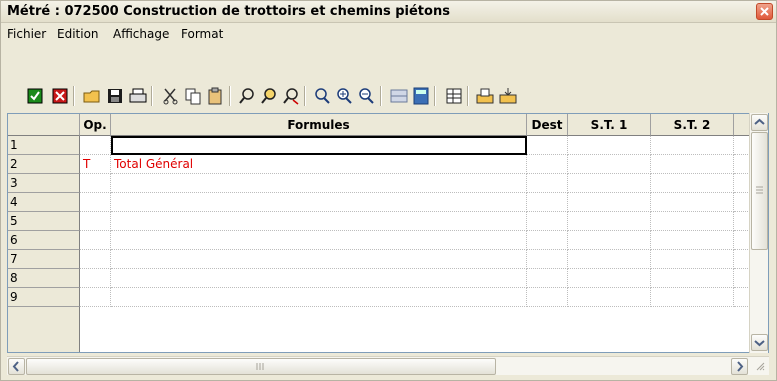 This screenshot has width=777, height=381. What do you see at coordinates (115, 96) in the screenshot?
I see `save-icon` at bounding box center [115, 96].